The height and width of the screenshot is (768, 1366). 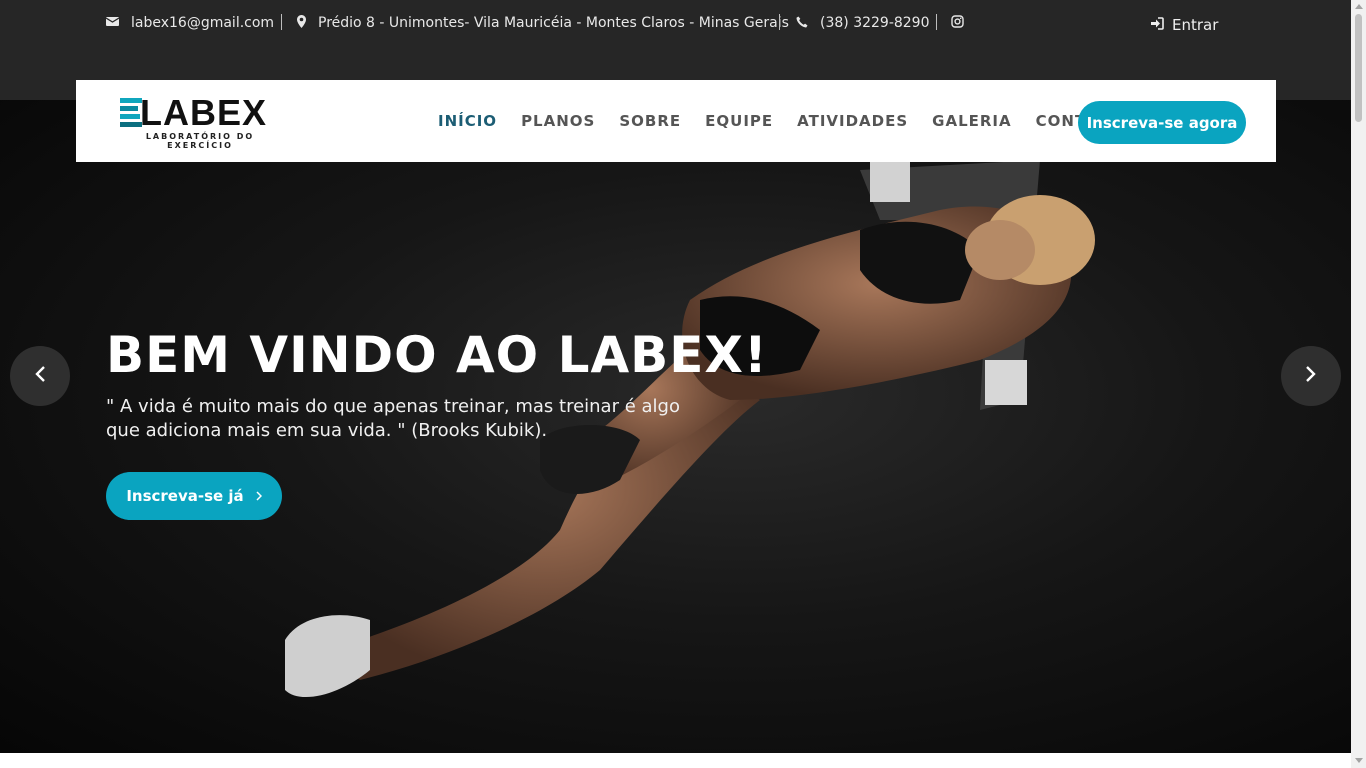 I want to click on phone-contact: (38) 3229-8290, so click(x=863, y=23).